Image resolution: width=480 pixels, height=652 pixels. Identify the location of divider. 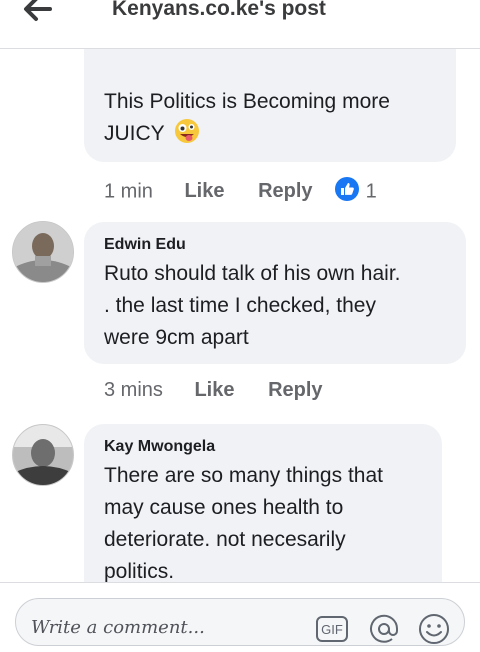
(240, 582).